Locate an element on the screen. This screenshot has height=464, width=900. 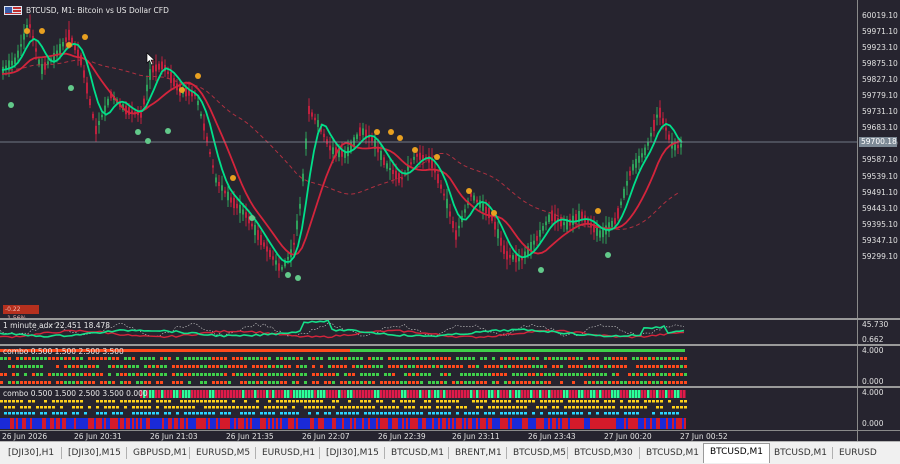
chart-tab: BTCUSD,M5 is located at coordinates (539, 453).